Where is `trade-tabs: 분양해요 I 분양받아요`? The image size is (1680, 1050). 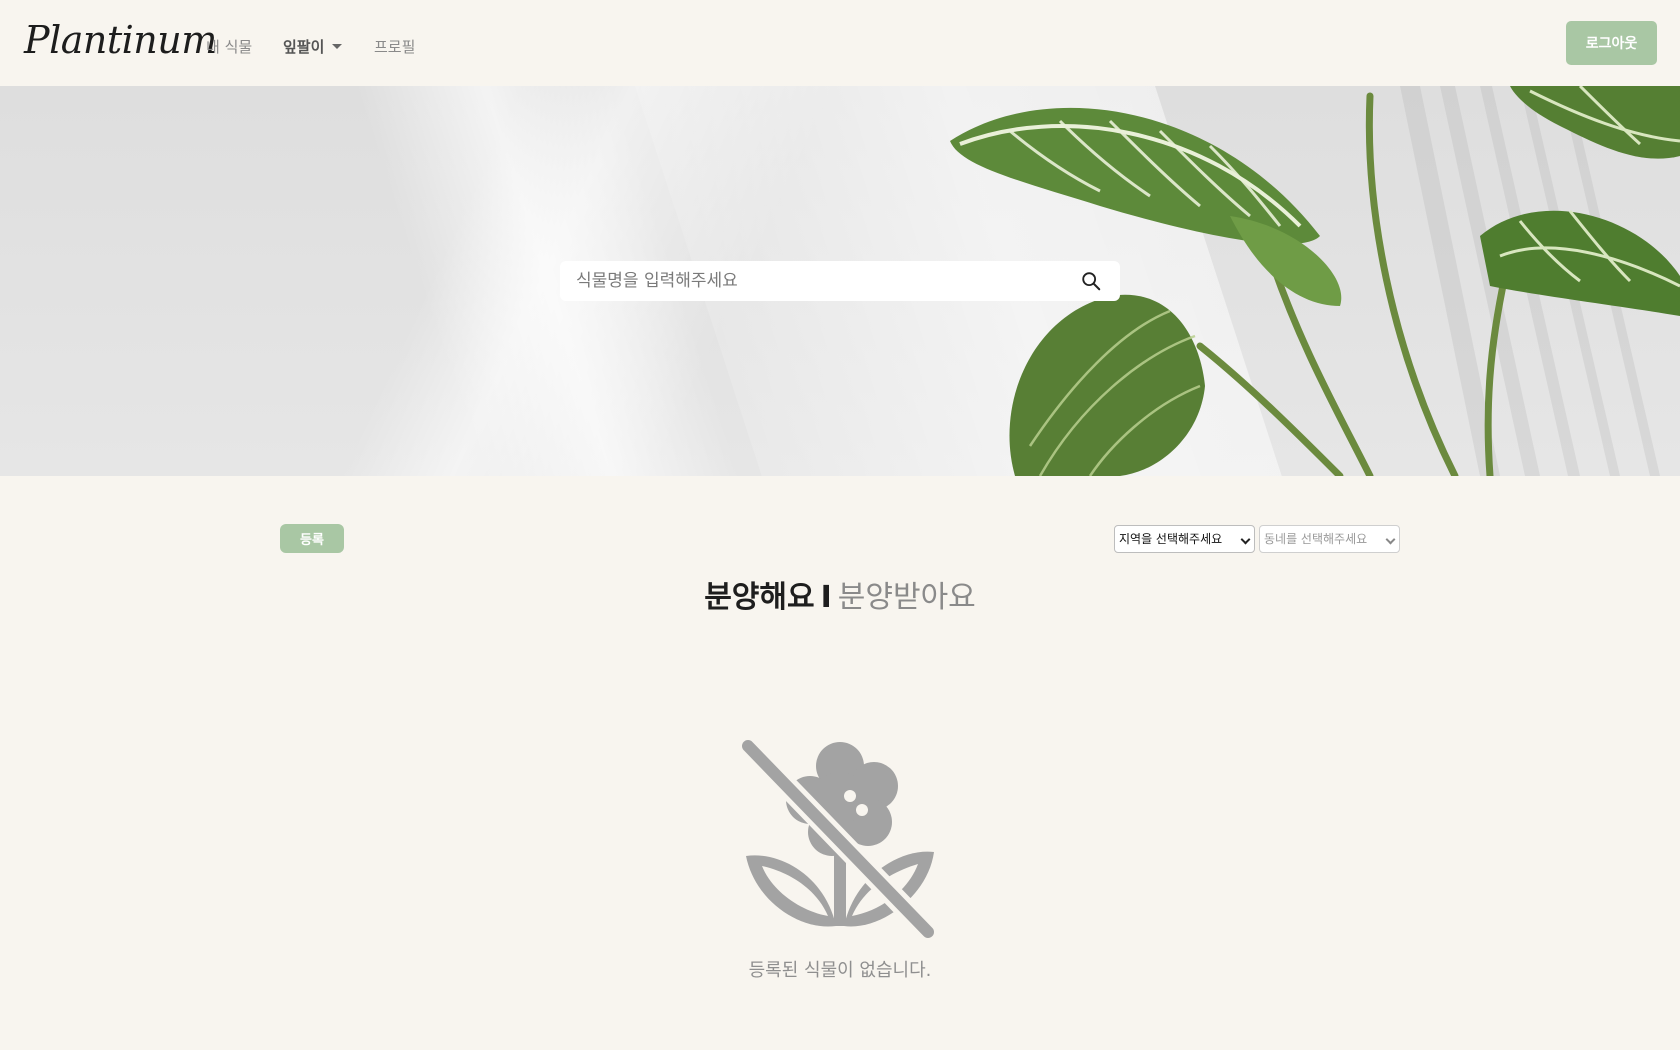 trade-tabs: 분양해요 I 분양받아요 is located at coordinates (840, 594).